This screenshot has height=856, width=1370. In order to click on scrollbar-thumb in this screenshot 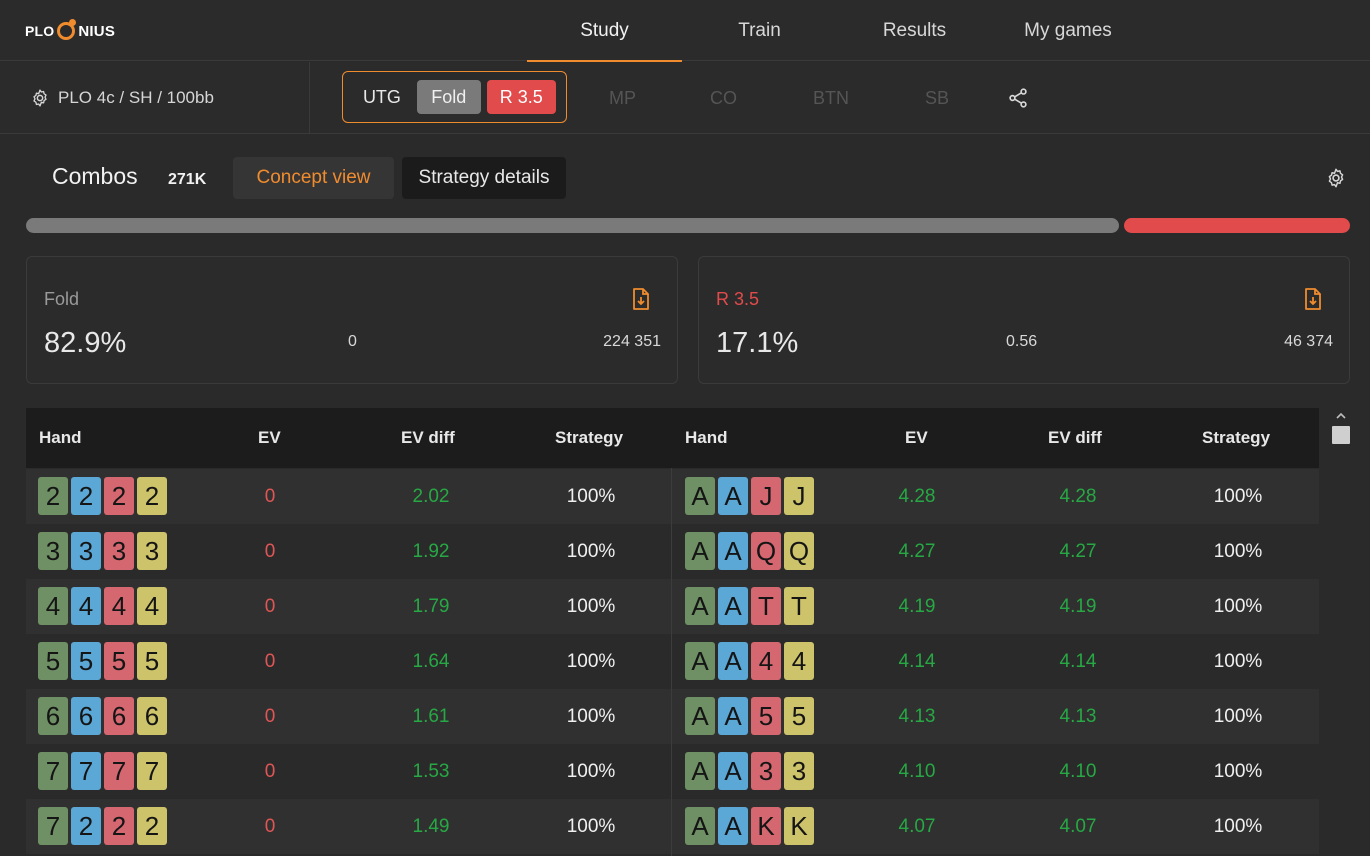, I will do `click(1341, 435)`.